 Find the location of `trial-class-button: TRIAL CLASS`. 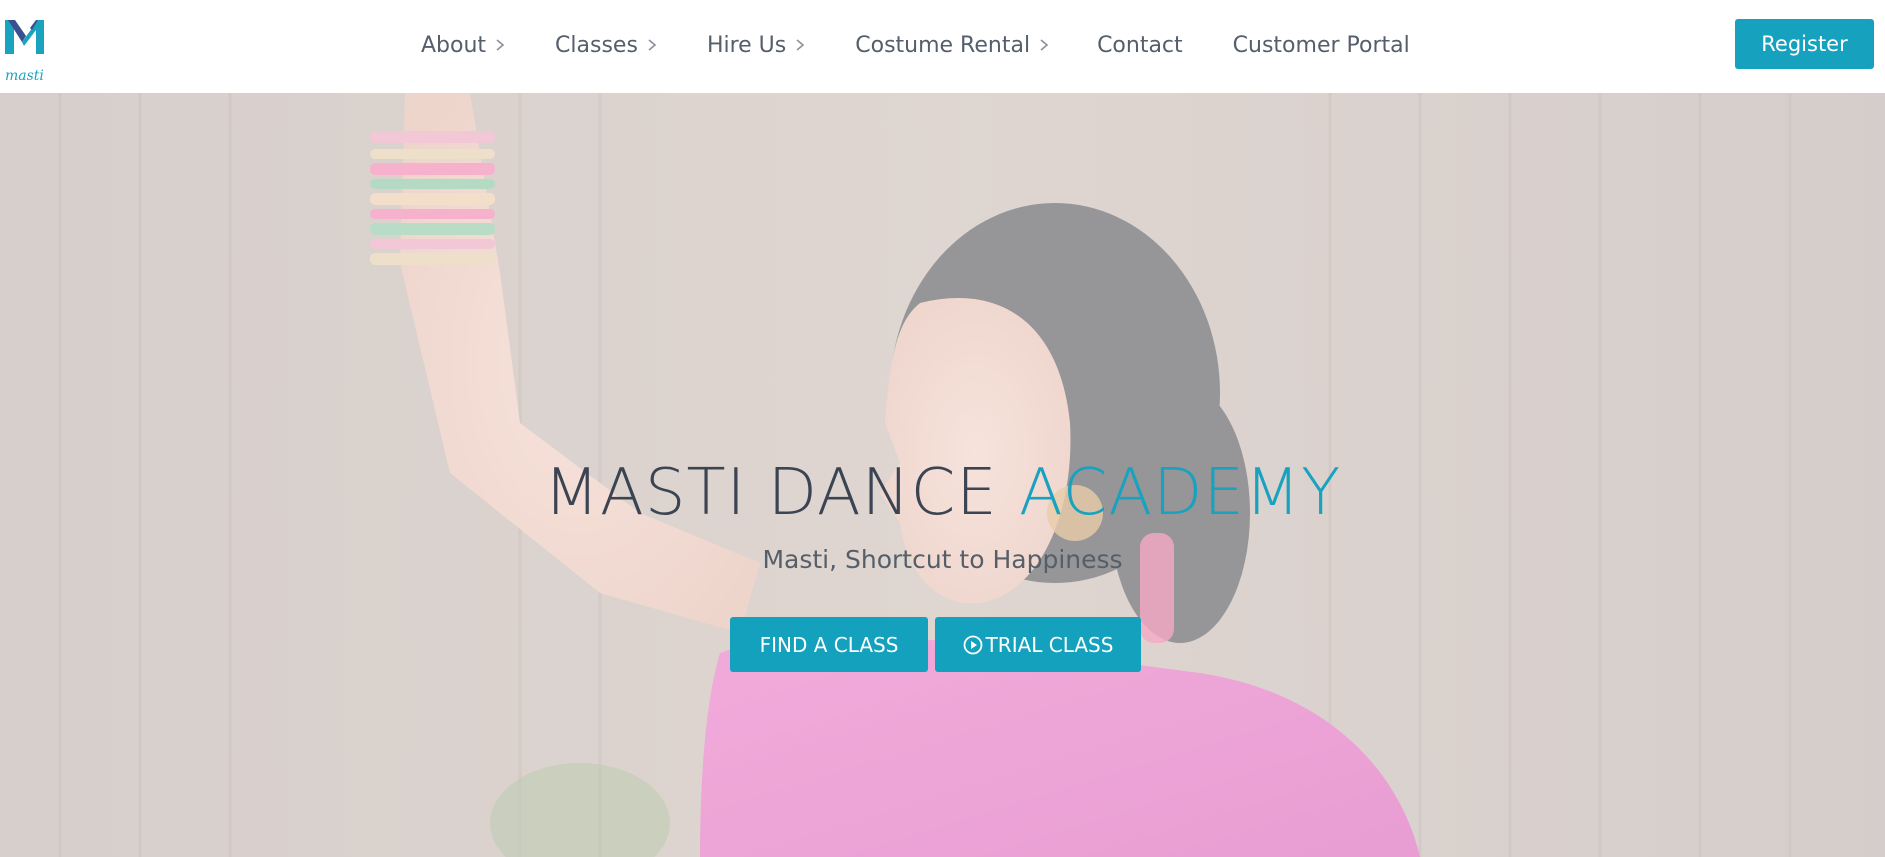

trial-class-button: TRIAL CLASS is located at coordinates (1038, 644).